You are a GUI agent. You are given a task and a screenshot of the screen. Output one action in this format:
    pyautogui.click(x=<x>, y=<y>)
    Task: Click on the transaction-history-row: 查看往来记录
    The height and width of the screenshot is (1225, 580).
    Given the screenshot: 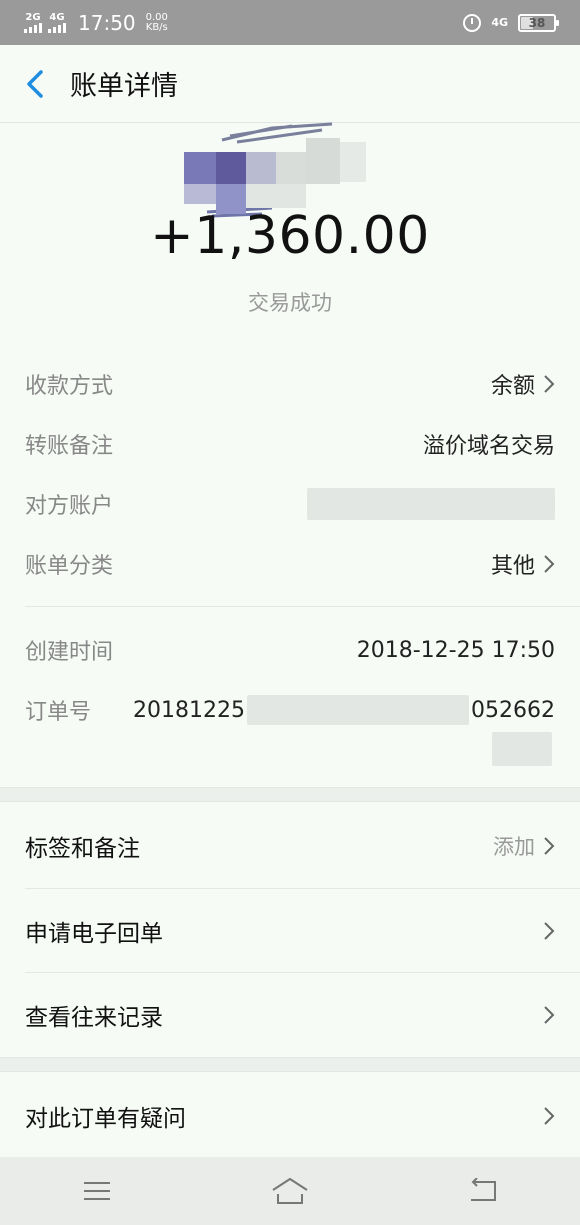 What is the action you would take?
    pyautogui.click(x=290, y=1015)
    